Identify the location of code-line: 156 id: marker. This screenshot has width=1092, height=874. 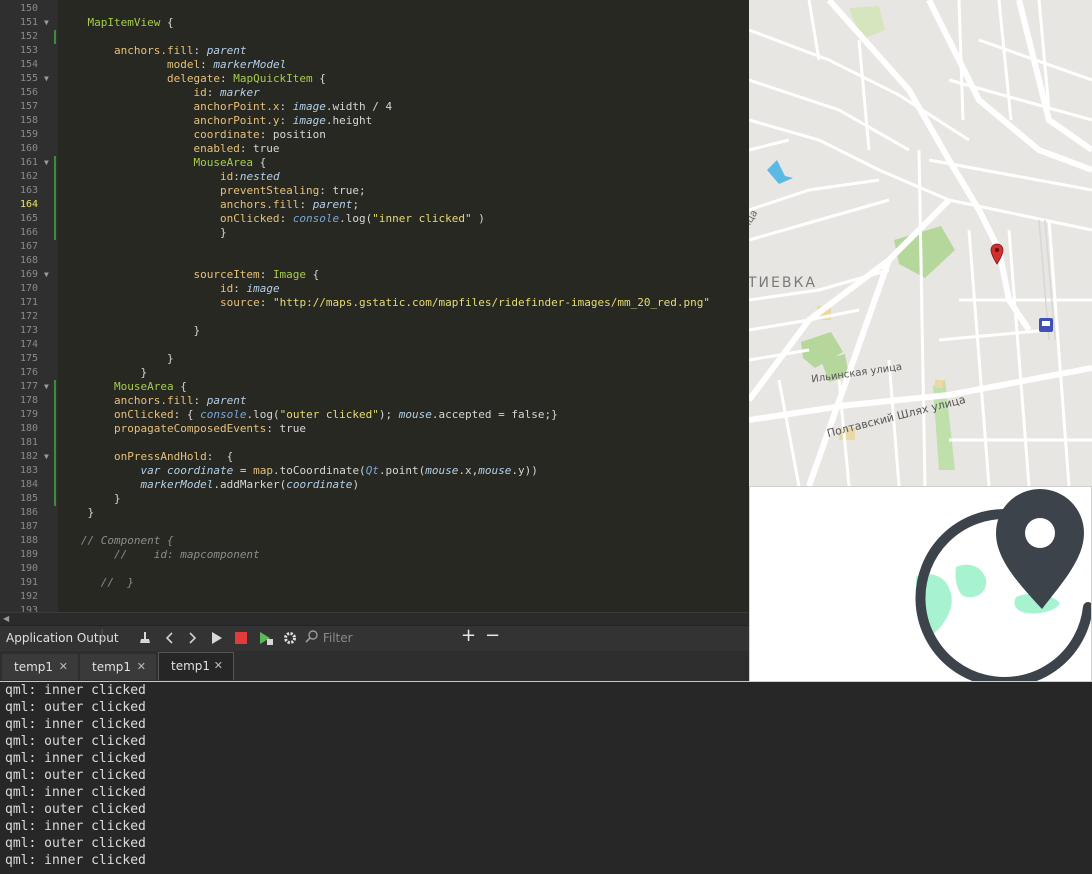
(374, 93).